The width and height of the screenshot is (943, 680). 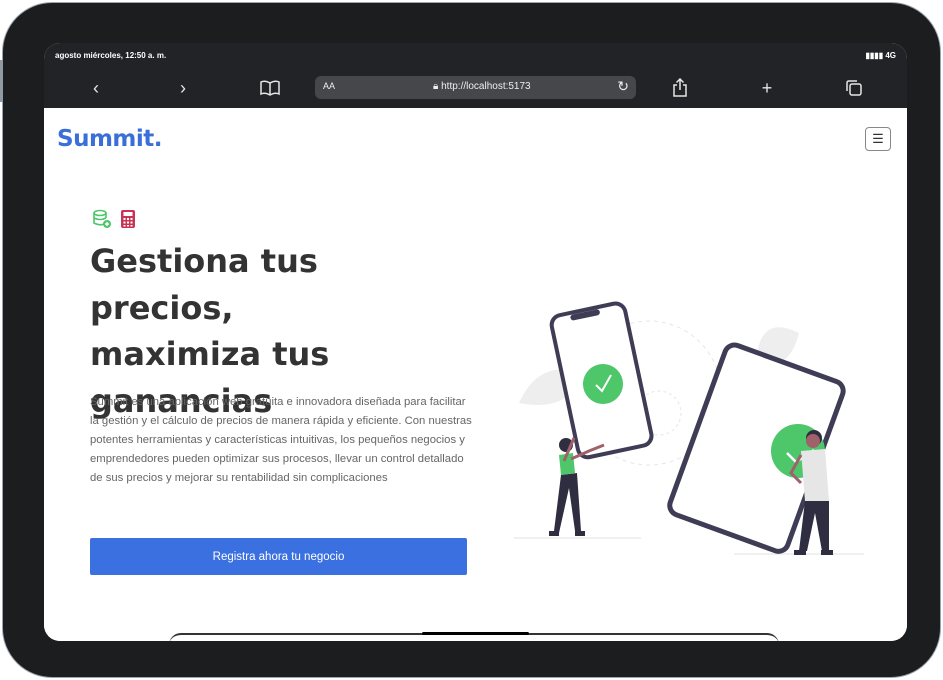 I want to click on tabs-icon, so click(x=854, y=88).